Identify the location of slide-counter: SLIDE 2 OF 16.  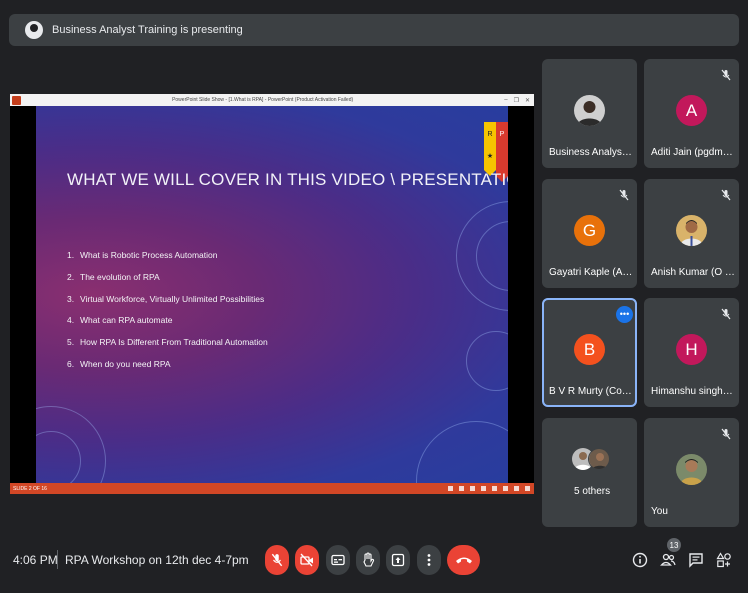
(30, 488).